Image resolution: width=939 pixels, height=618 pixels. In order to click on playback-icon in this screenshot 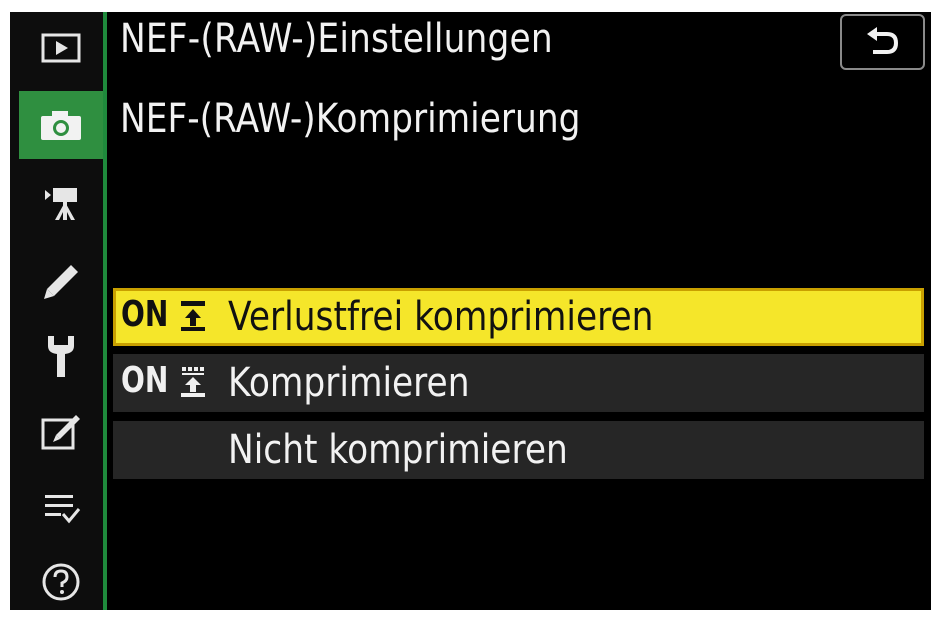, I will do `click(61, 48)`.